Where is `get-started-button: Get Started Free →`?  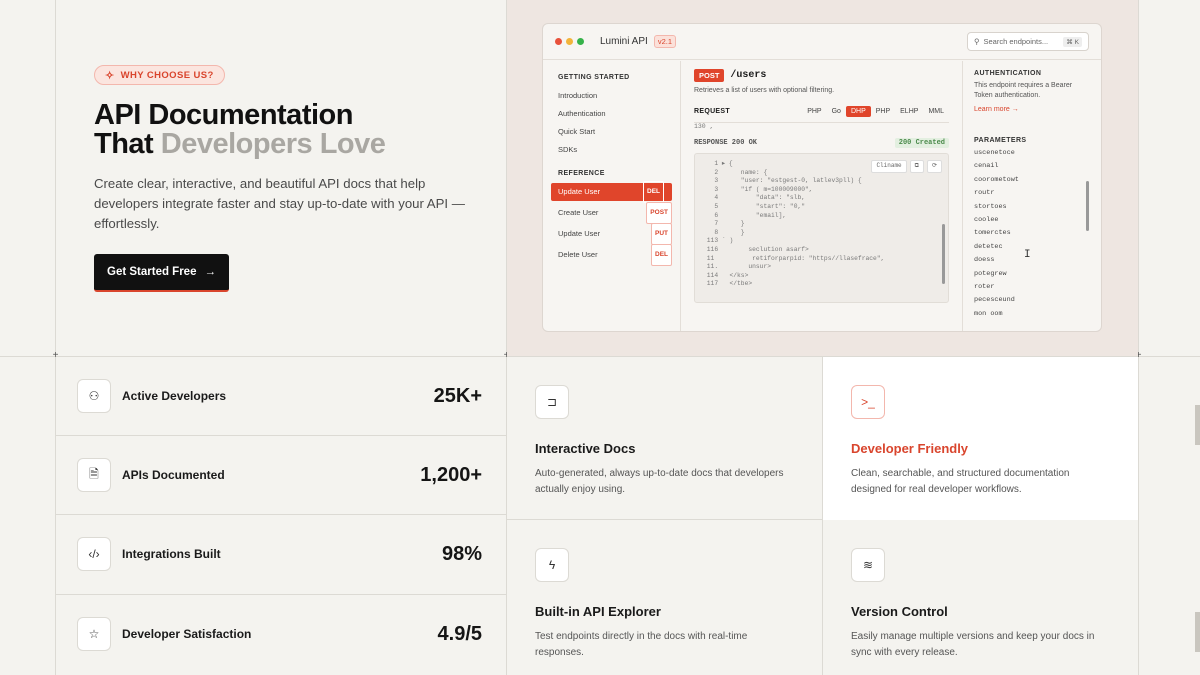 get-started-button: Get Started Free → is located at coordinates (161, 273).